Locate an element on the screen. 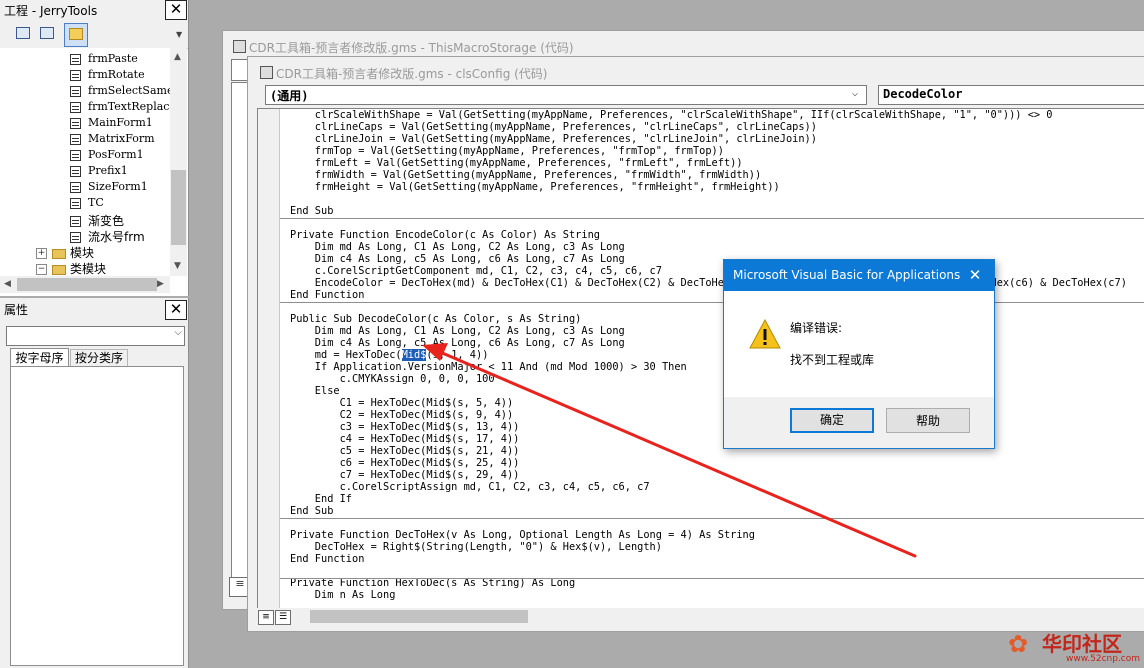 The width and height of the screenshot is (1144, 668). code-window-title: CDR工具箱-预言者修改版.gms - clsConfig (代码) is located at coordinates (412, 74).